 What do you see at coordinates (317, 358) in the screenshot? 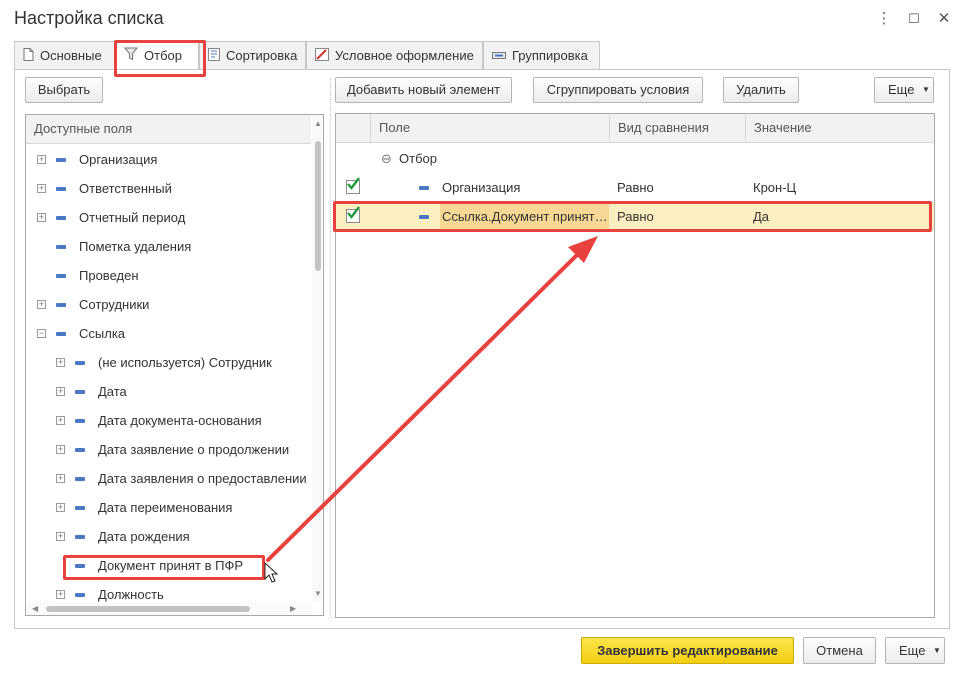
I see `vertical-scrollbar: ▲ ▼` at bounding box center [317, 358].